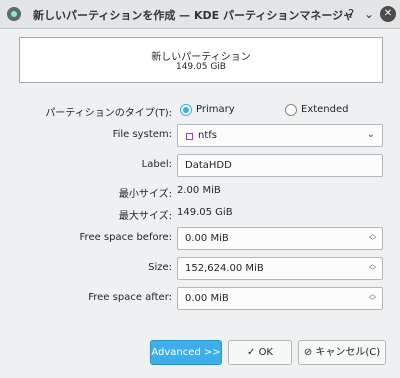  What do you see at coordinates (207, 135) in the screenshot?
I see `file-system-value: ntfs` at bounding box center [207, 135].